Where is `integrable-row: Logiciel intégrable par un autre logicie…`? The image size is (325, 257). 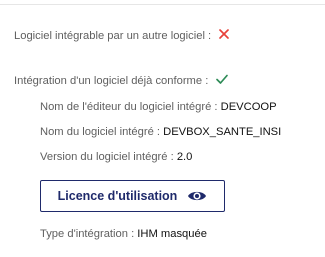 integrable-row: Logiciel intégrable par un autre logicie… is located at coordinates (122, 36).